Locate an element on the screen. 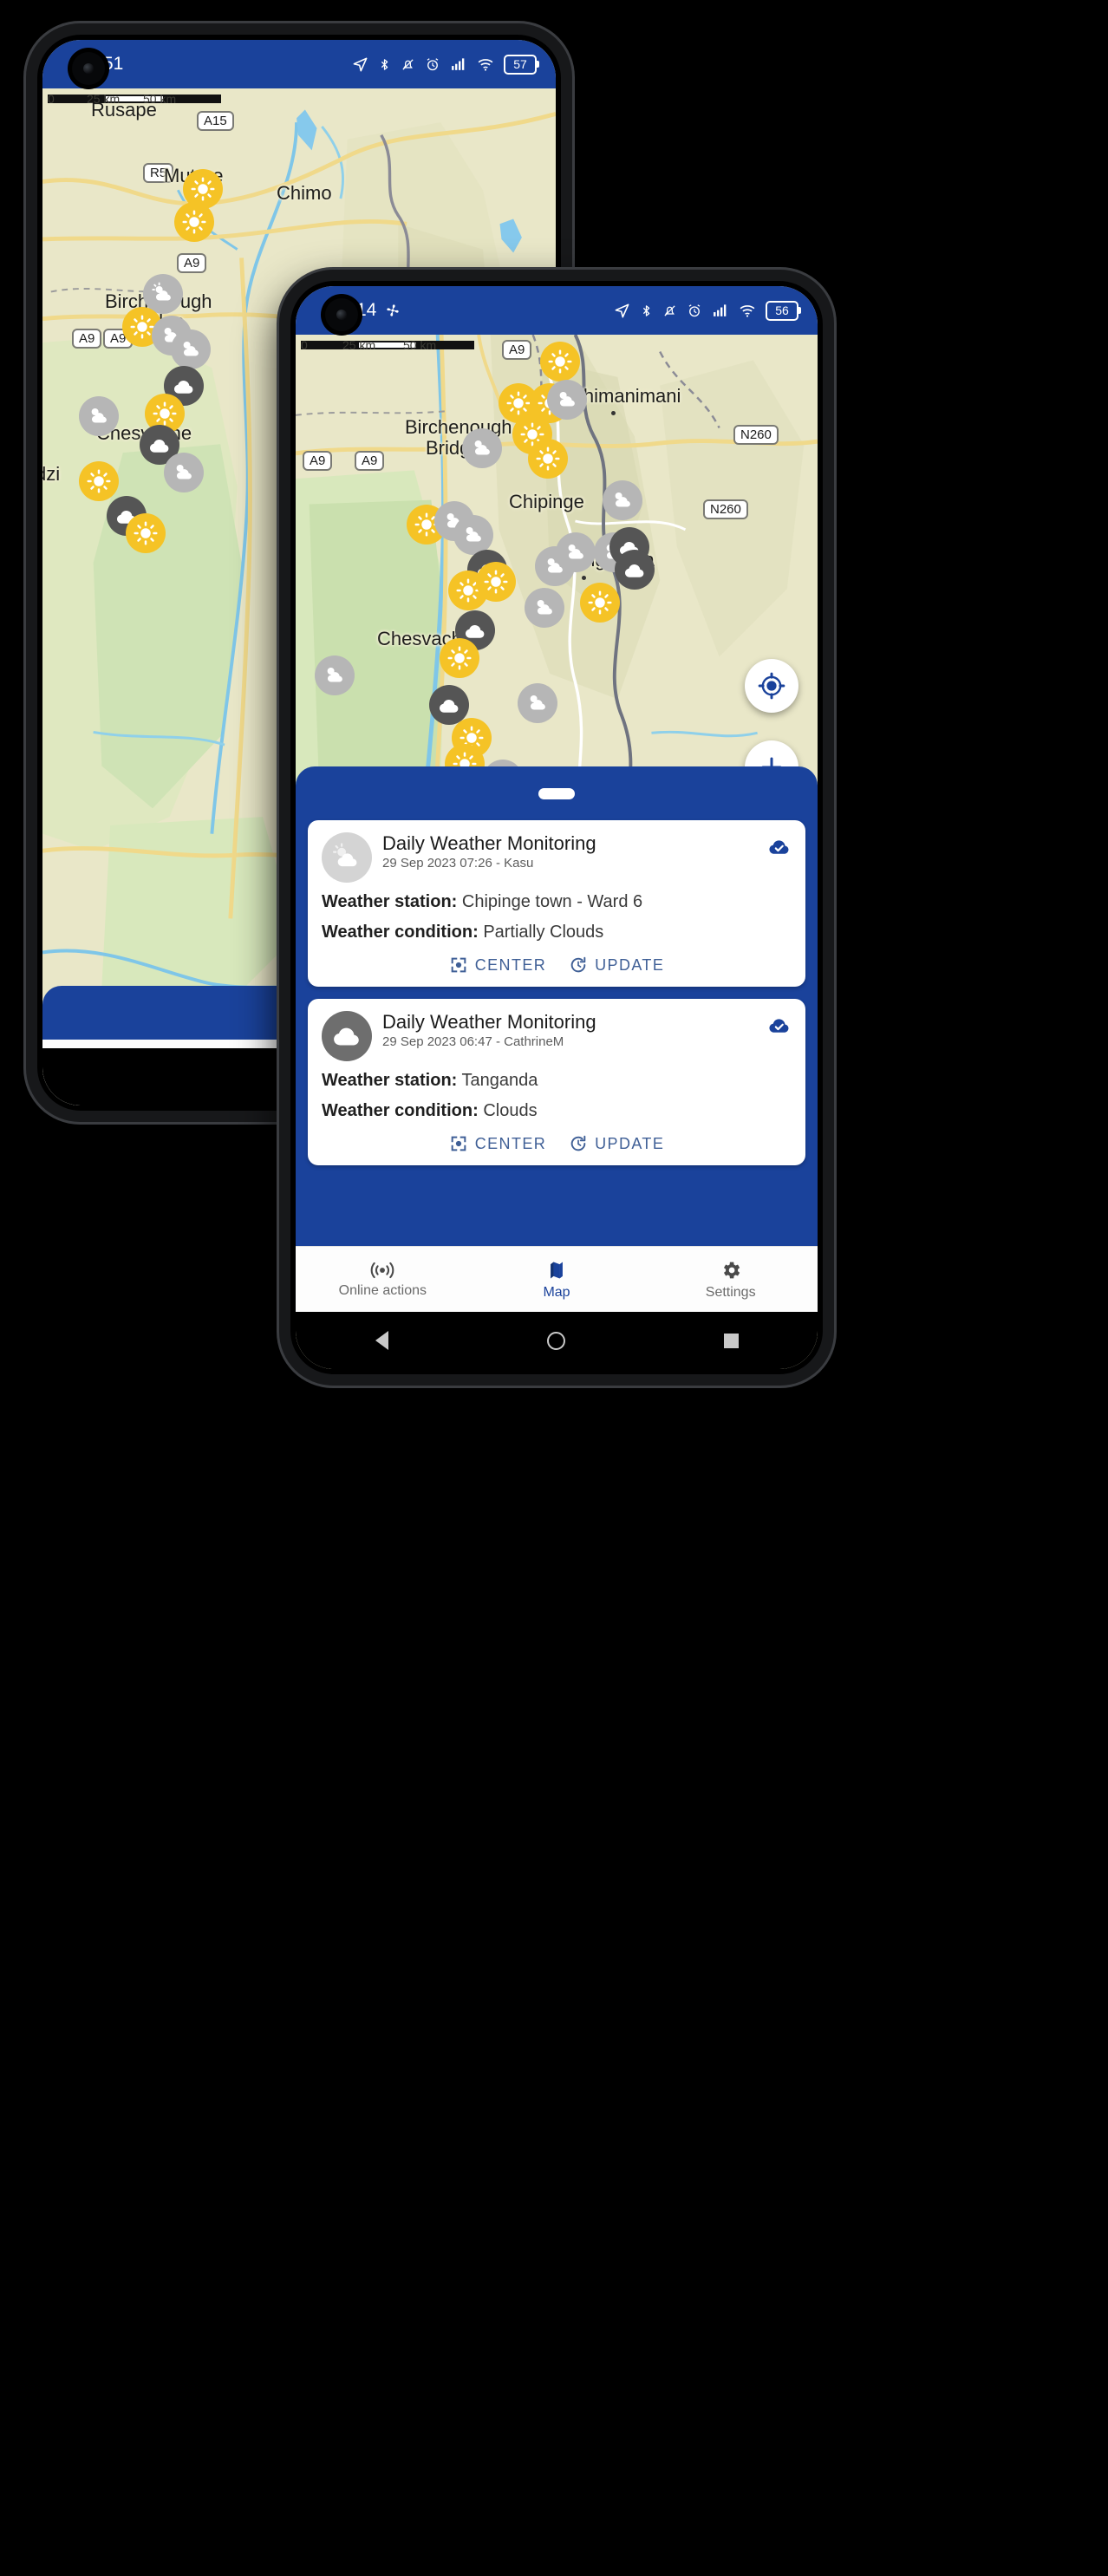 The image size is (1108, 2576). status-bar-icons-front: 56 is located at coordinates (707, 311).